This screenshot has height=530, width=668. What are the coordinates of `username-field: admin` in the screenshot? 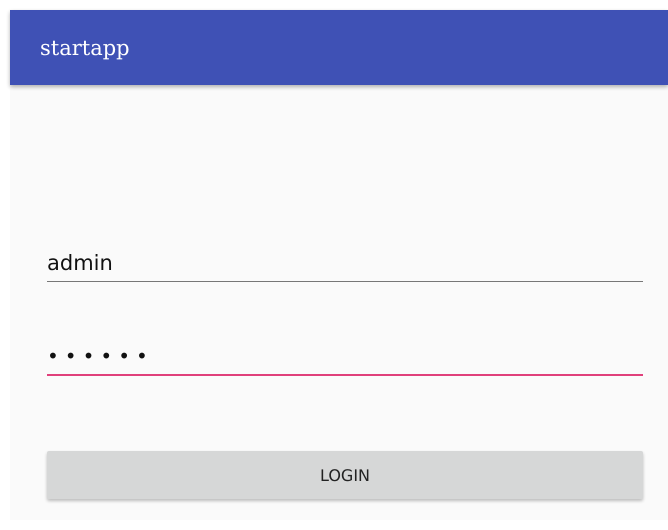 It's located at (345, 266).